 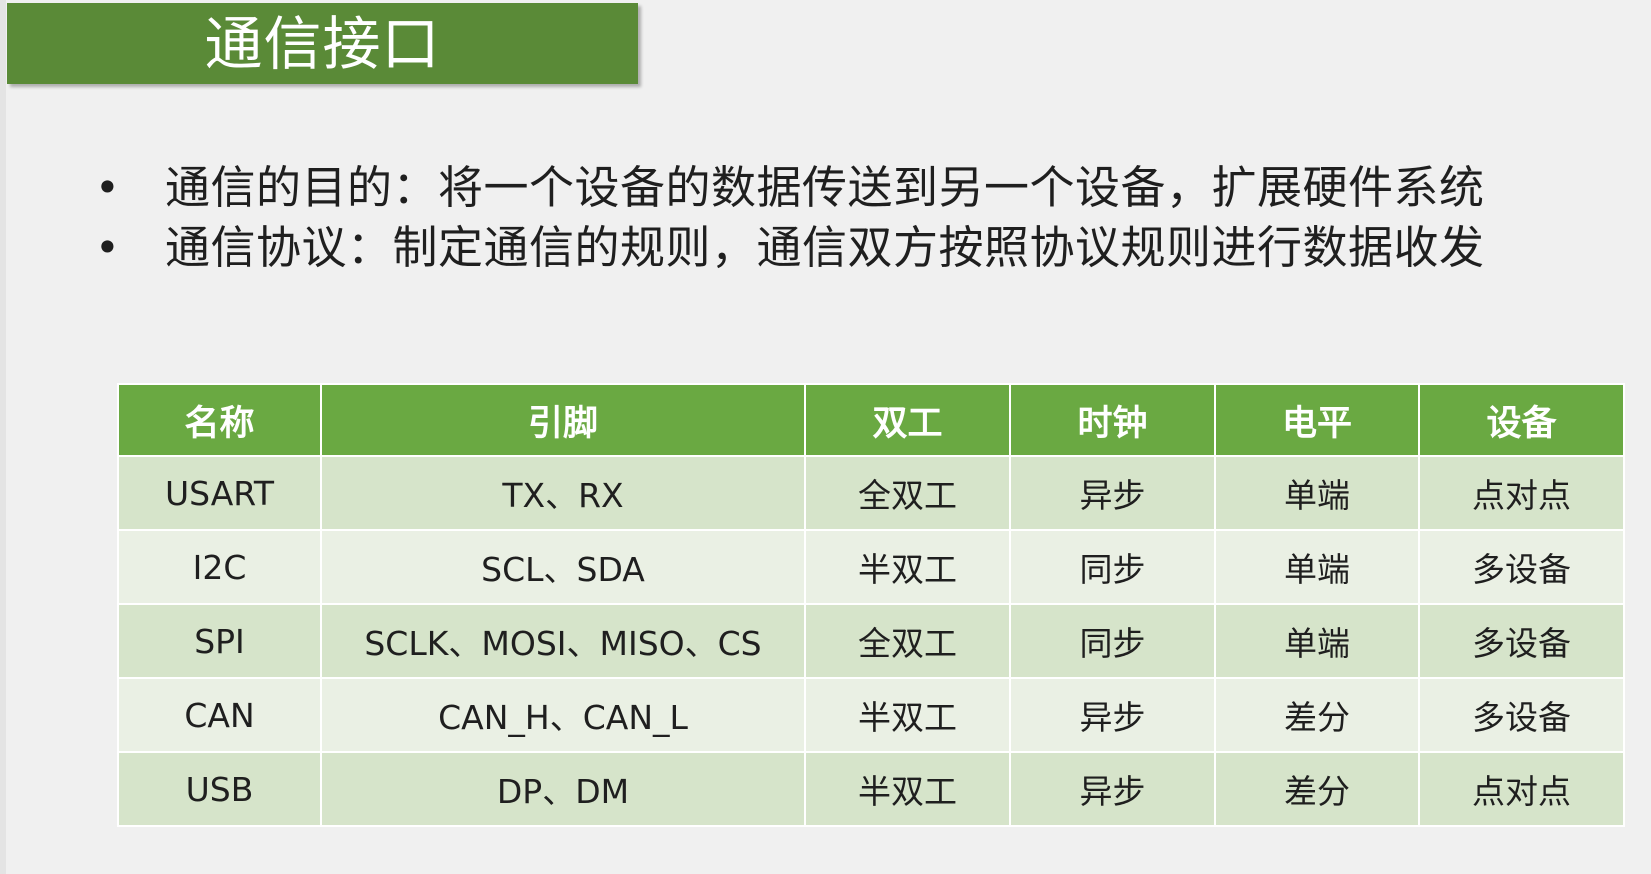 I want to click on table-cell-name: CAN, so click(x=219, y=715).